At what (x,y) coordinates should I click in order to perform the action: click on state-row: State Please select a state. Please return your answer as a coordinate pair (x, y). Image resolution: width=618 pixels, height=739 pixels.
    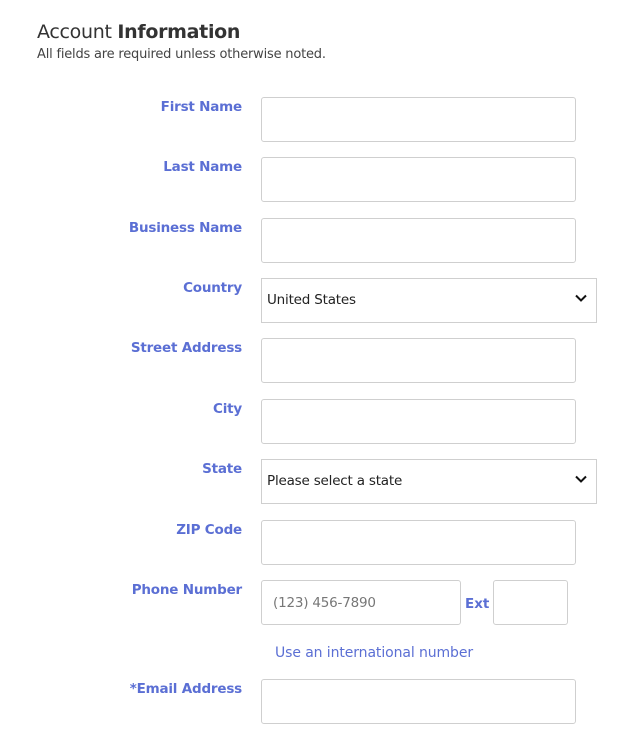
    Looking at the image, I should click on (309, 482).